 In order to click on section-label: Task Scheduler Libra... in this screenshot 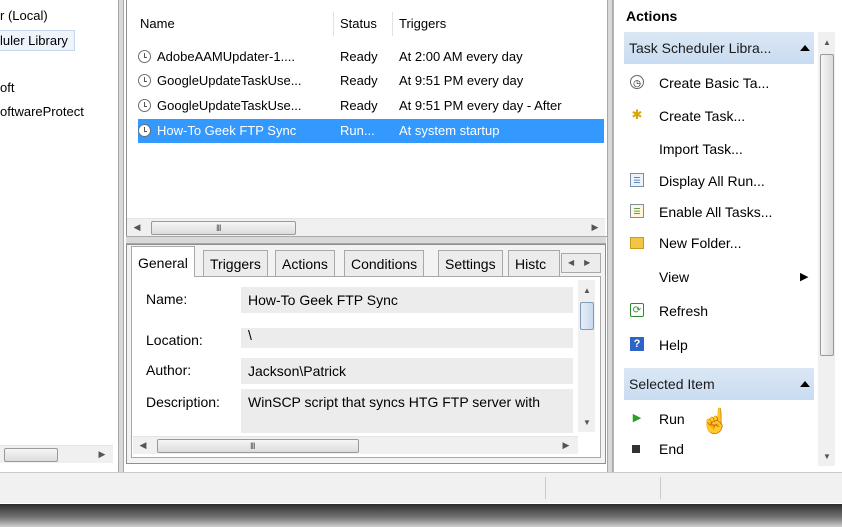, I will do `click(700, 48)`.